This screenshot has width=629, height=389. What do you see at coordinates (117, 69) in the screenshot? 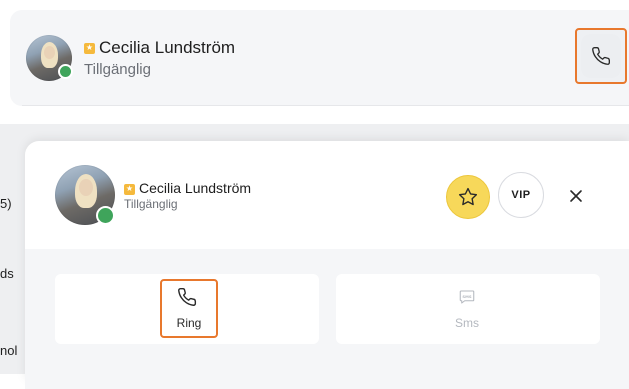
I see `contact-status: Tillgänglig` at bounding box center [117, 69].